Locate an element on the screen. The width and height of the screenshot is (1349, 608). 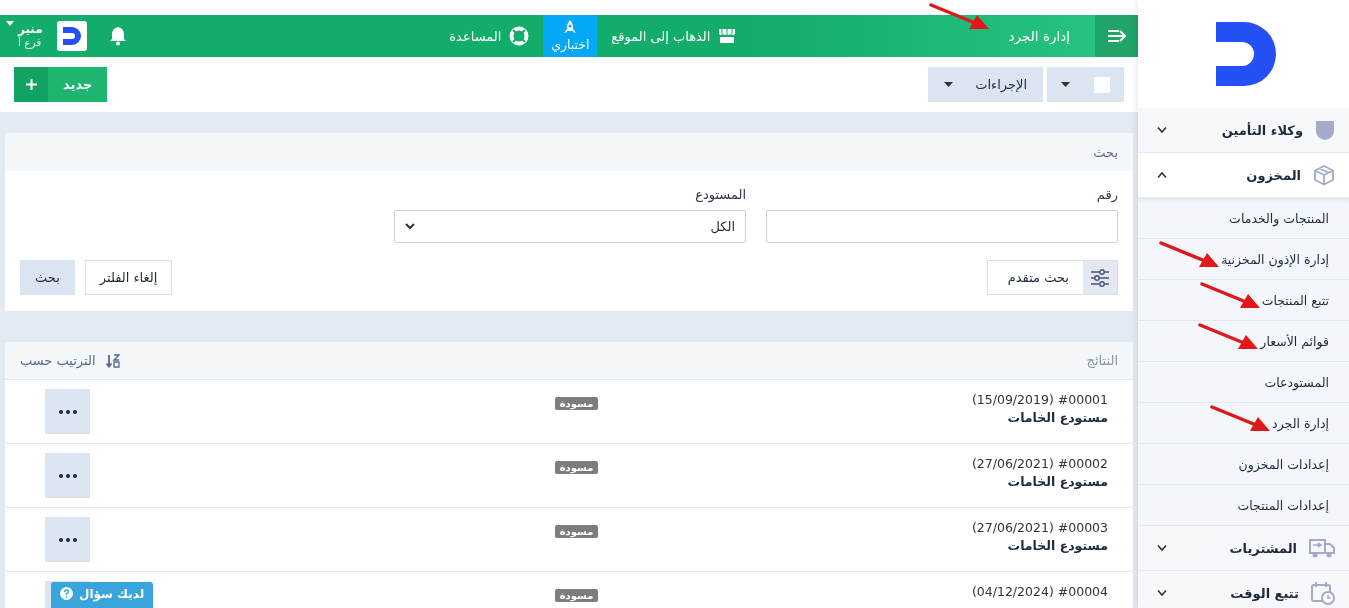
field-label: رقم is located at coordinates (1106, 194).